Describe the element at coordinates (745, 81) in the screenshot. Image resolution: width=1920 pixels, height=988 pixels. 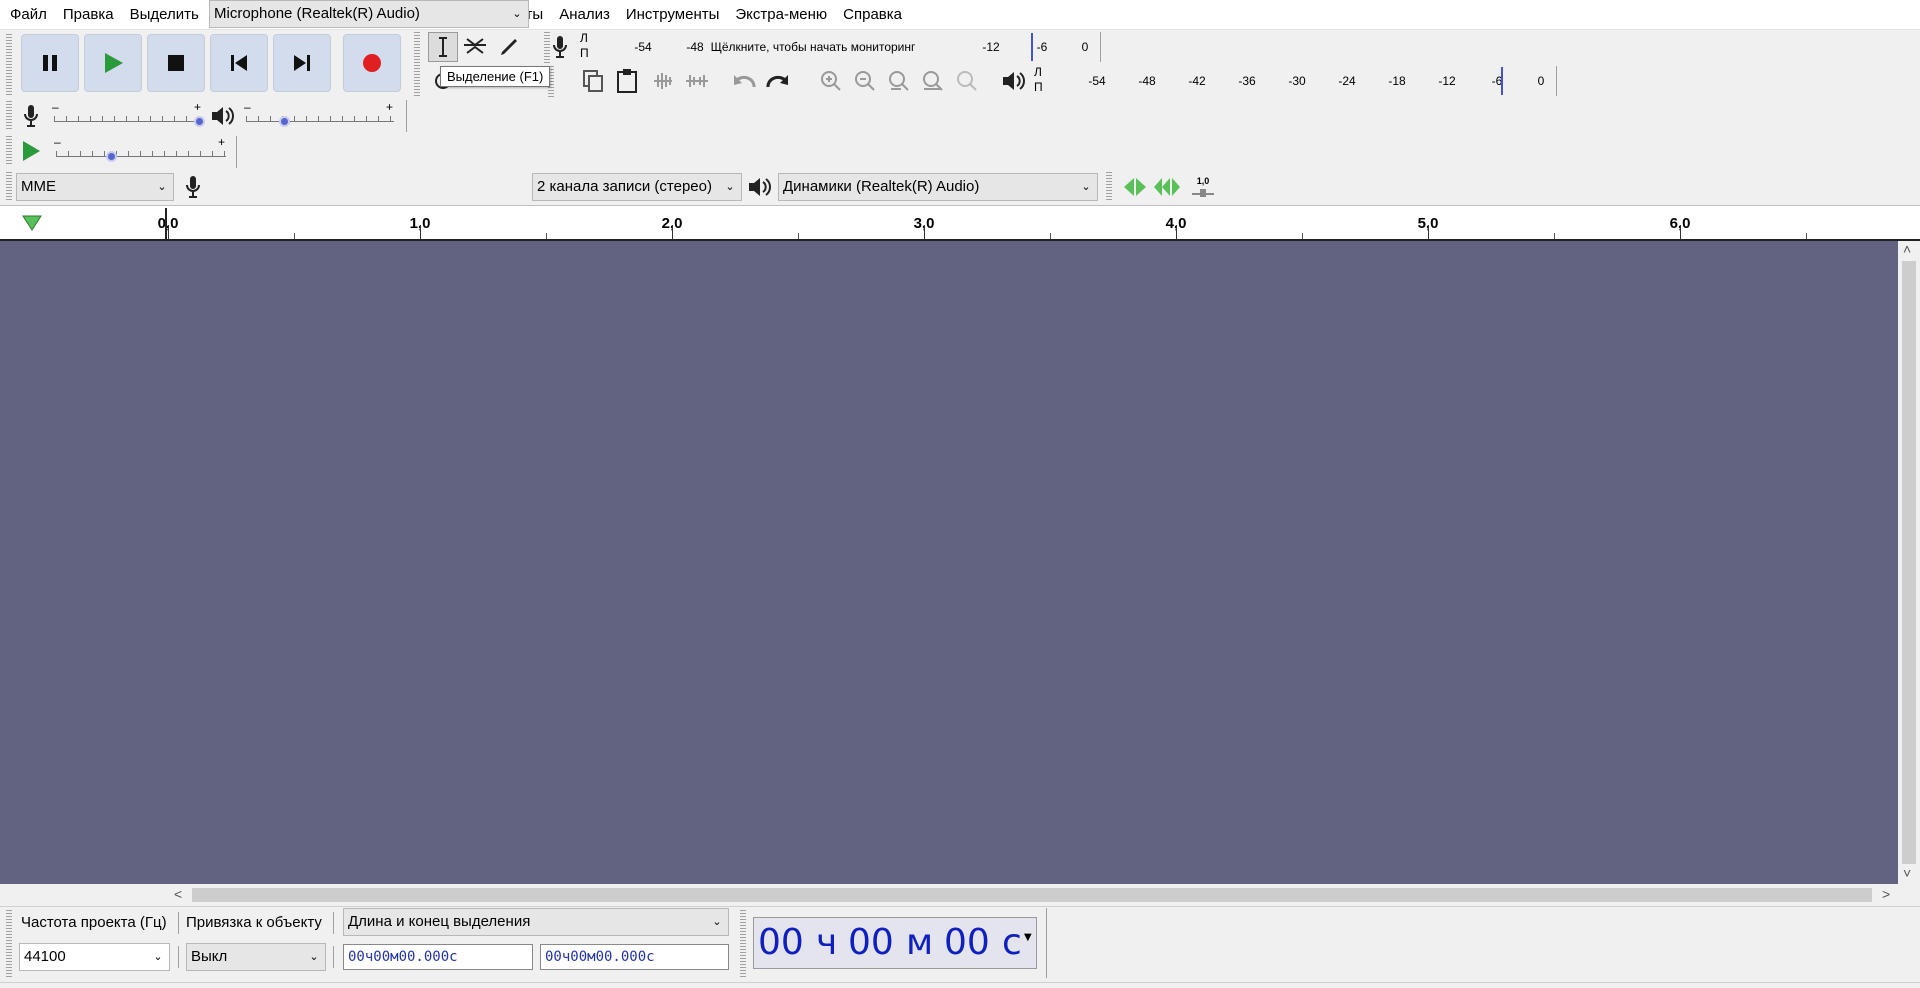
I see `undo-button` at that location.